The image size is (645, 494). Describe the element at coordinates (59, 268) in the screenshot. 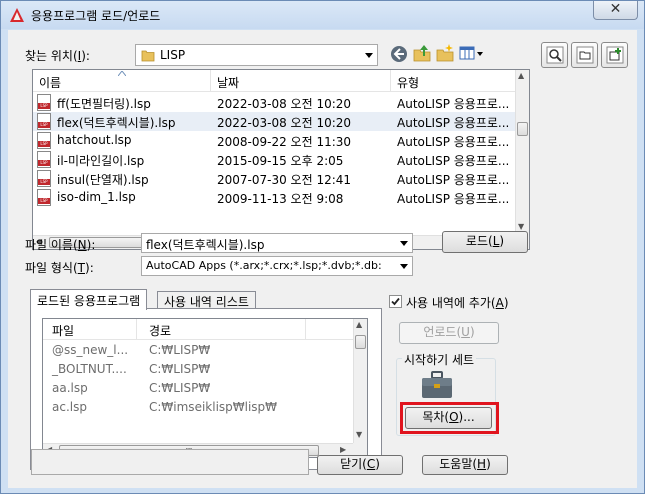

I see `filetype-label: 파일 형식(T):` at that location.